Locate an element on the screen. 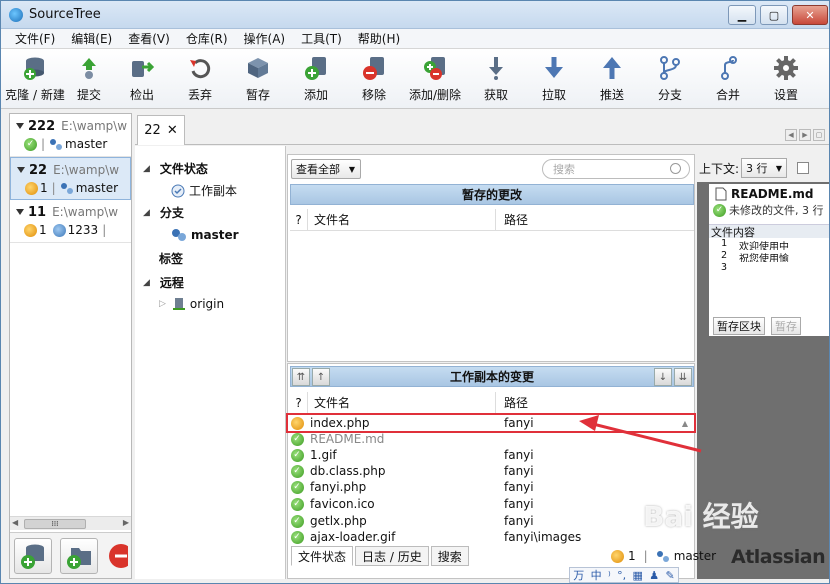  remove-repository-icon is located at coordinates (118, 555).